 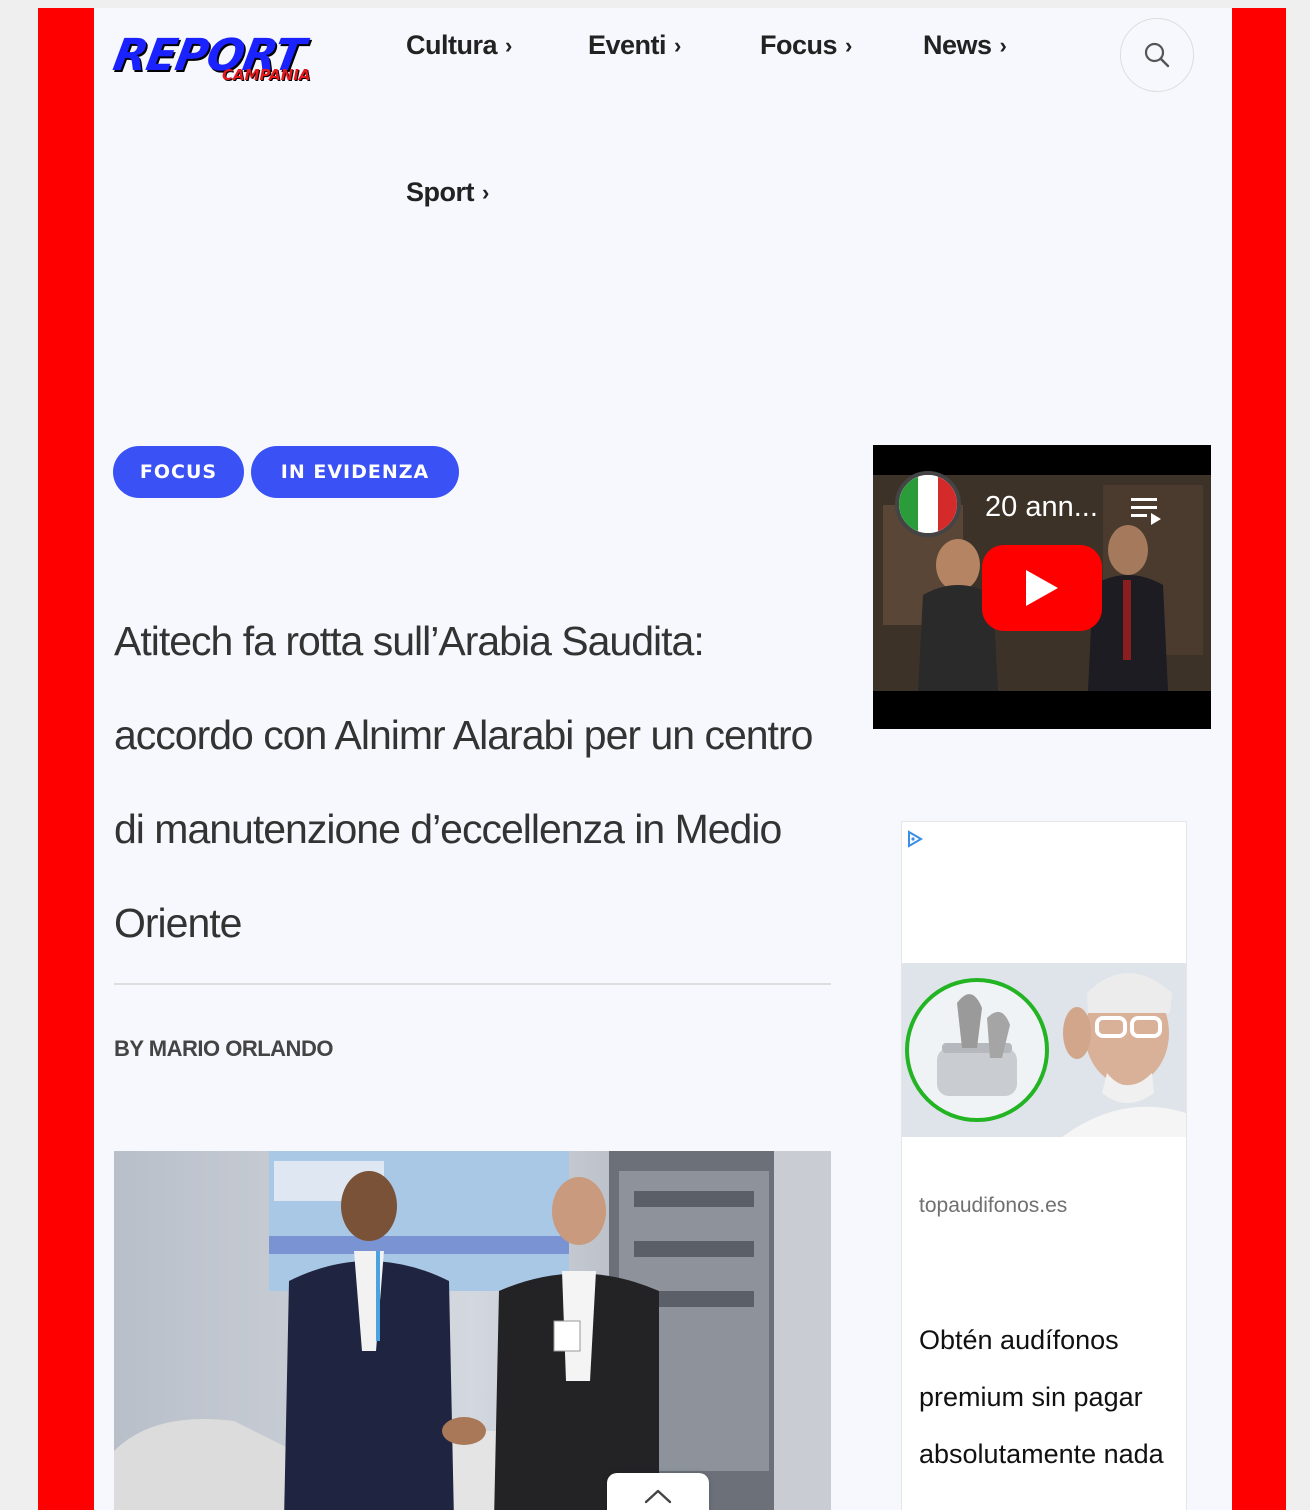 I want to click on site-logo: REPORT CAMPANIA, so click(x=219, y=63).